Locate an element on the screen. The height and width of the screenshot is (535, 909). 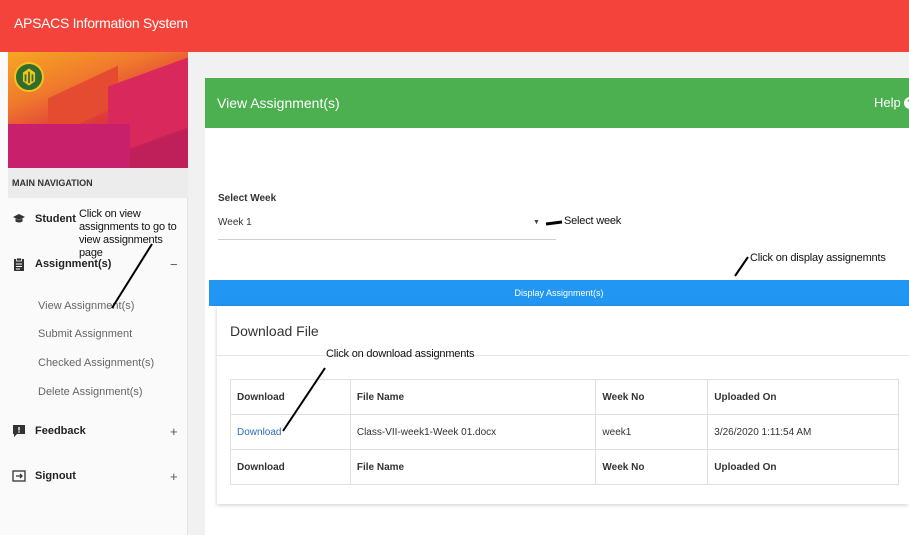
sidebar-item-feedback: Feedback + is located at coordinates (95, 431).